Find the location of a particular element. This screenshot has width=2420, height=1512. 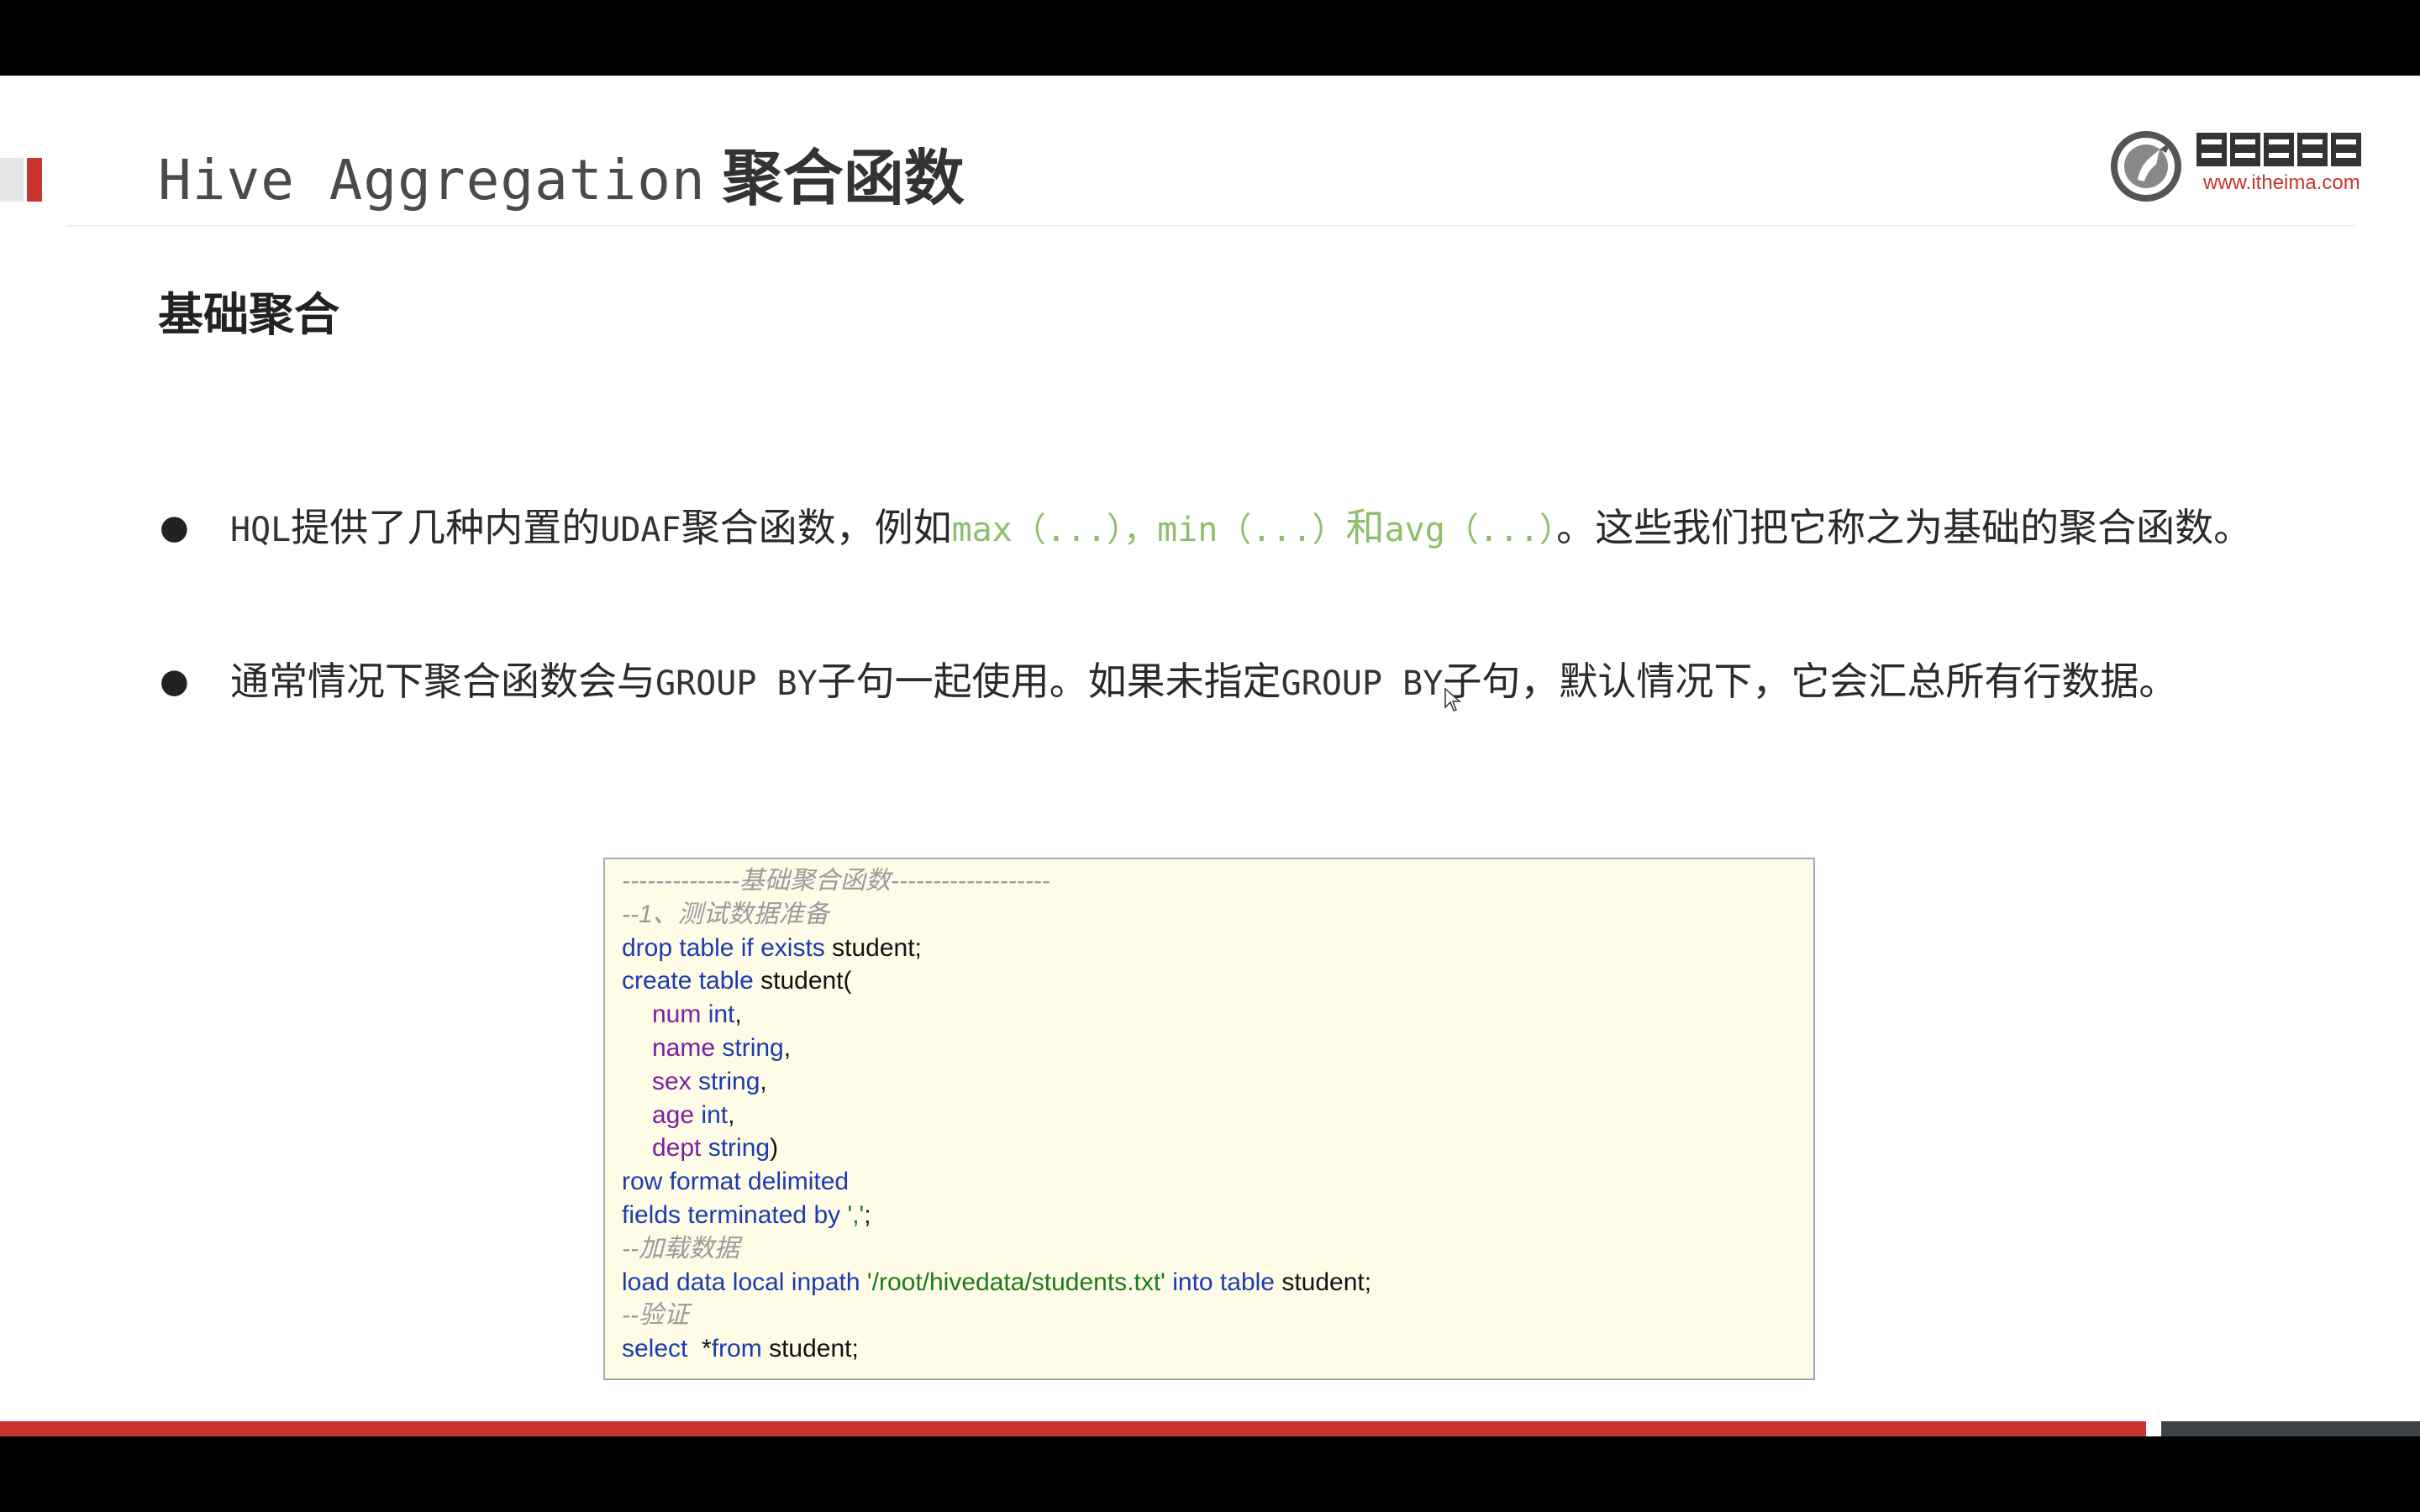

inline-code: HQL is located at coordinates (261, 530).